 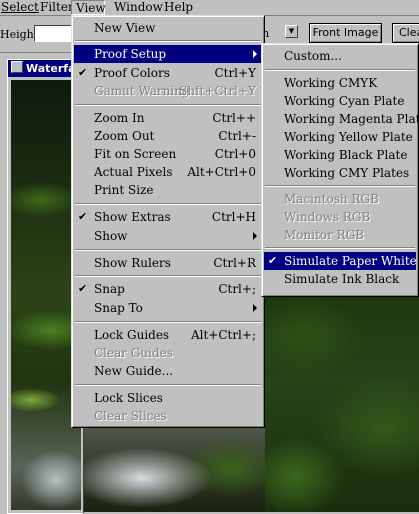 I want to click on menu-item-show-extras: ✔ Show Extras Ctrl+H, so click(x=168, y=217).